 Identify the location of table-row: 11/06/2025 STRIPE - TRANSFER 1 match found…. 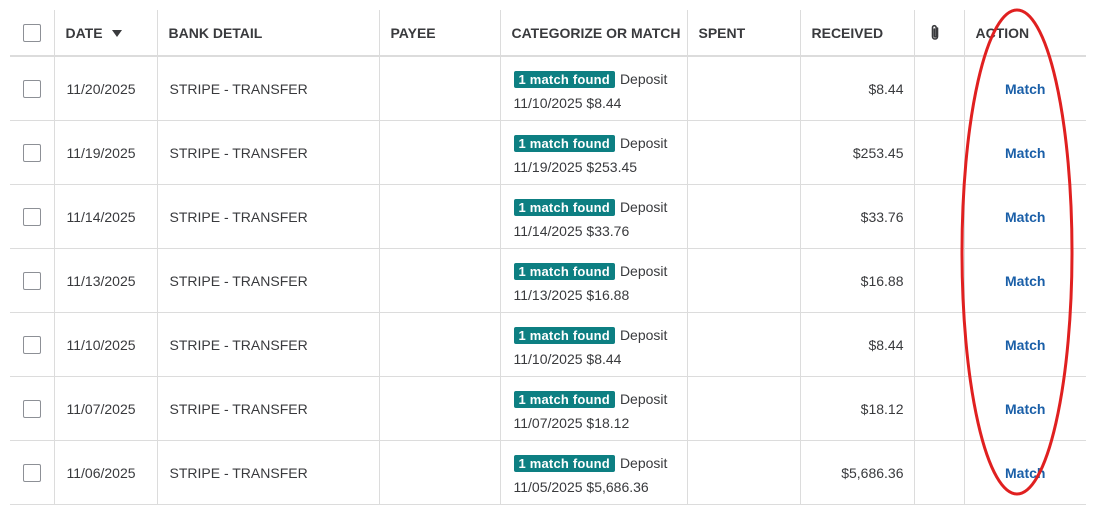
(548, 472).